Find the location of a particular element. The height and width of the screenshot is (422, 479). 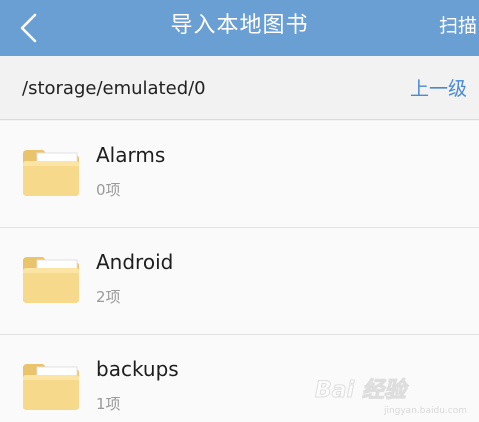

current-path: /storage/emulated/0 is located at coordinates (114, 88).